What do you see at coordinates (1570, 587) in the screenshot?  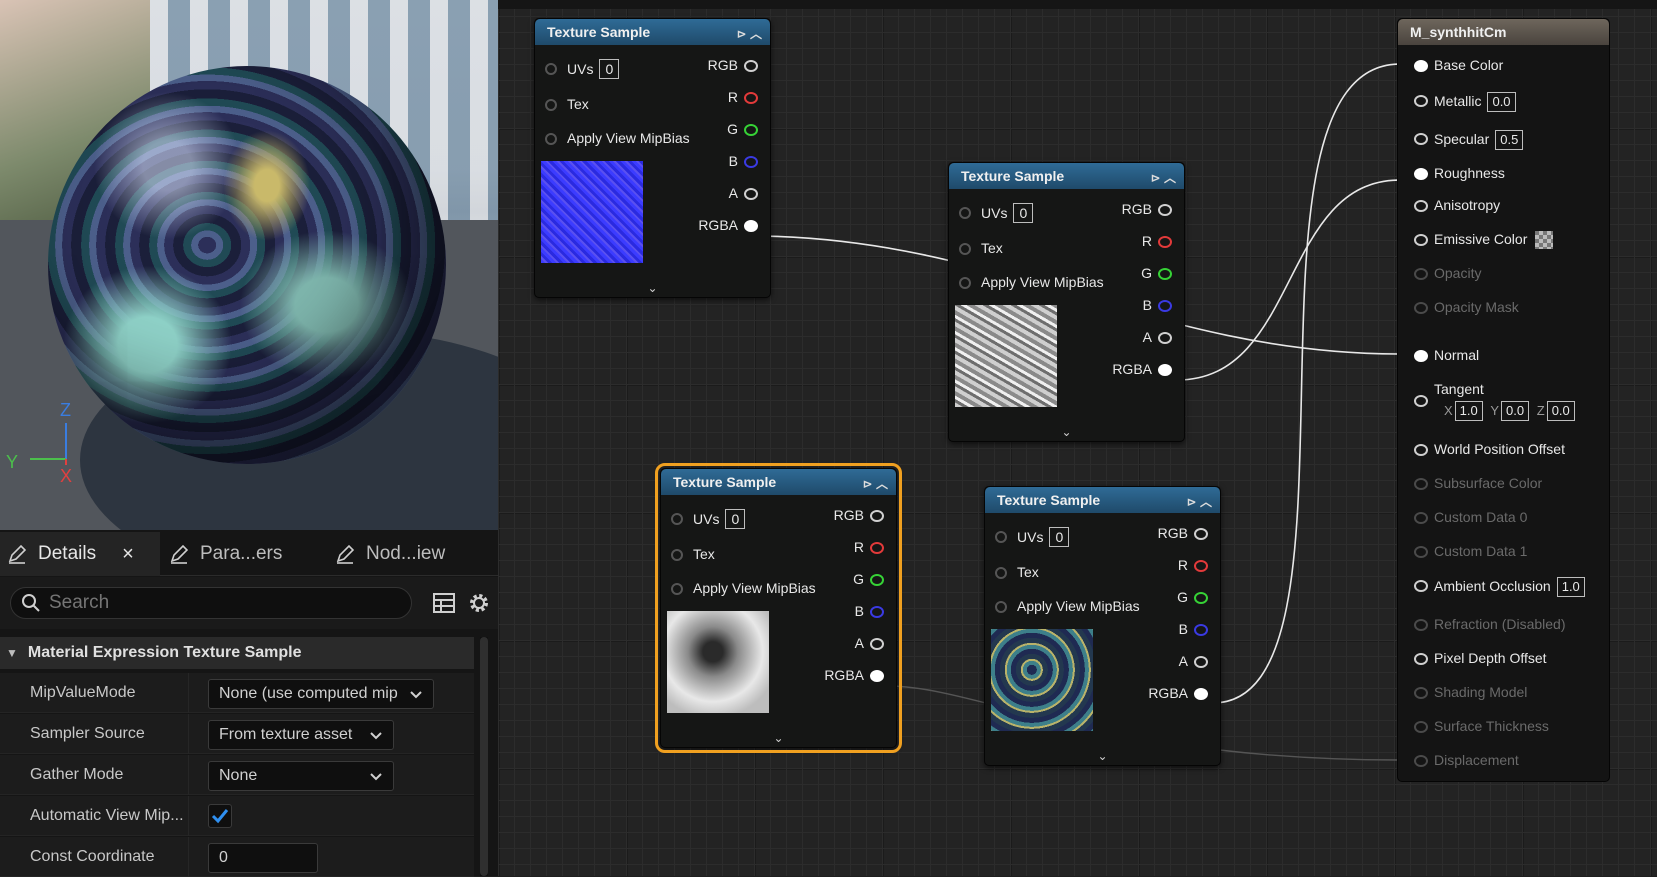 I see `ambient-occlusion-value: 1.0` at bounding box center [1570, 587].